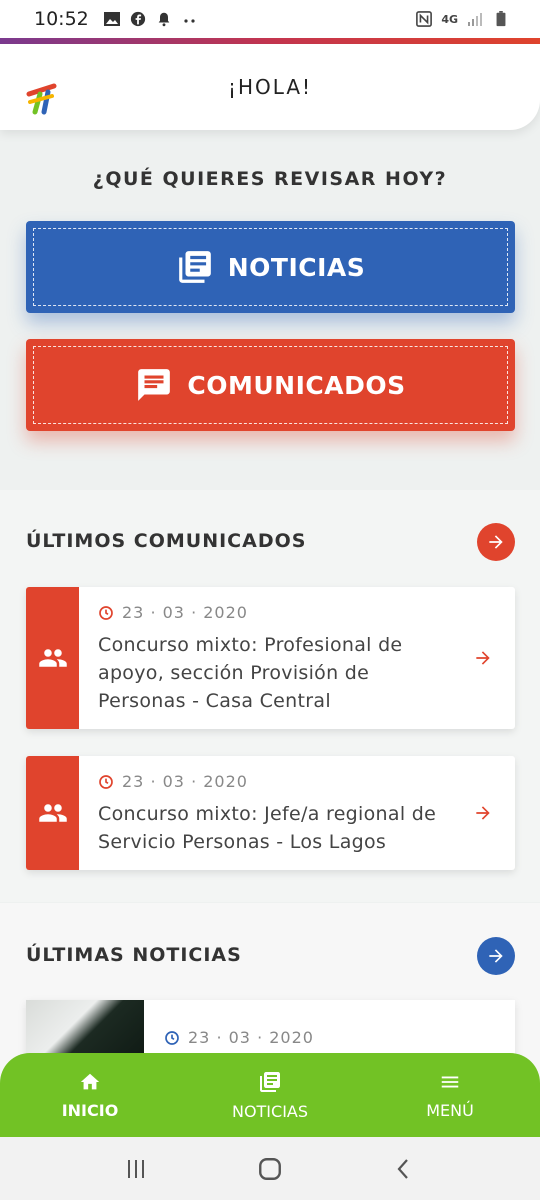 The height and width of the screenshot is (1200, 540). What do you see at coordinates (85, 1030) in the screenshot?
I see `news-thumbnail` at bounding box center [85, 1030].